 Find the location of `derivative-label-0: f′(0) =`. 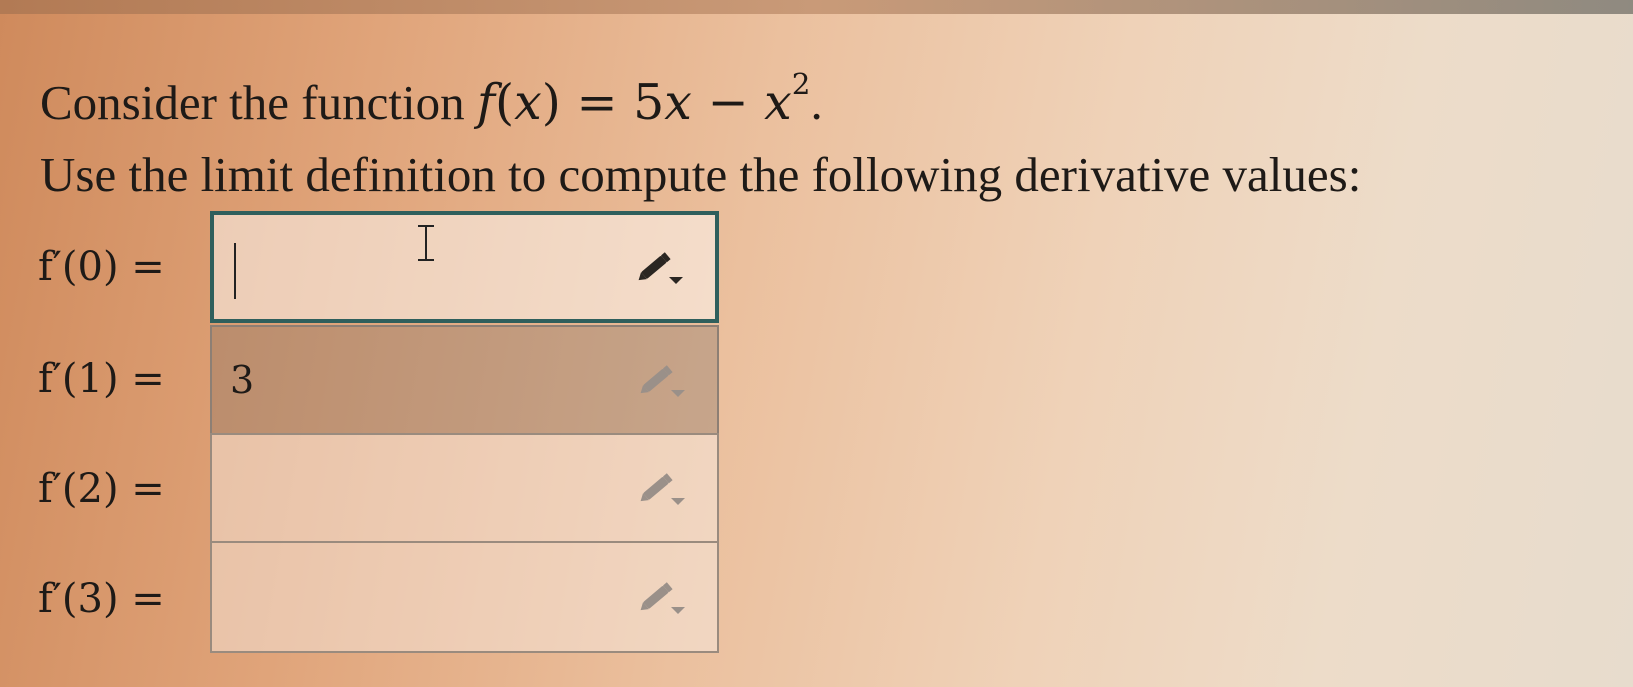

derivative-label-0: f′(0) = is located at coordinates (120, 267).